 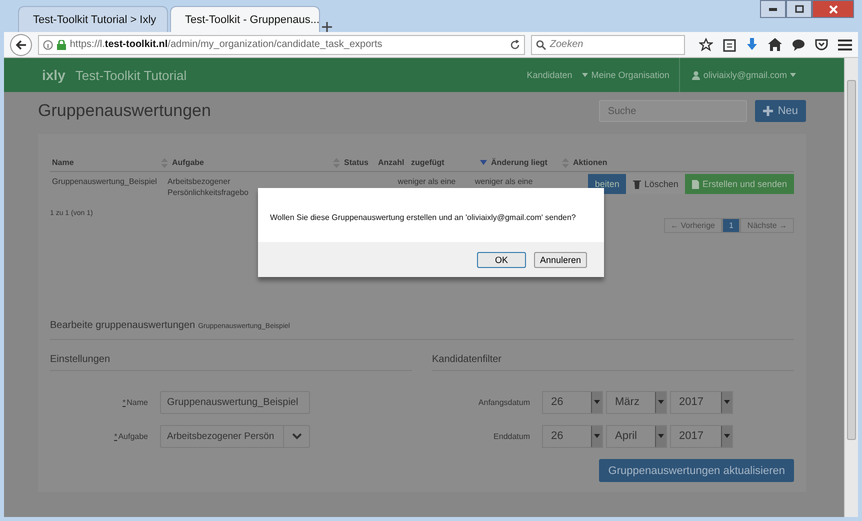 I want to click on search-field: Suche, so click(x=672, y=111).